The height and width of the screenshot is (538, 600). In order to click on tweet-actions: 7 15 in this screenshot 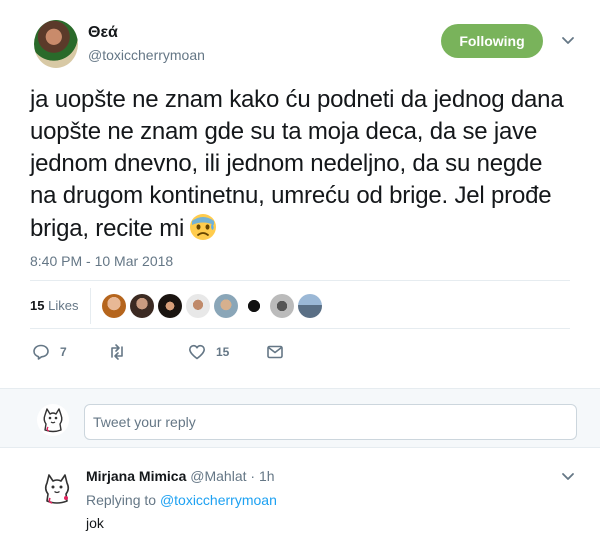, I will do `click(300, 352)`.